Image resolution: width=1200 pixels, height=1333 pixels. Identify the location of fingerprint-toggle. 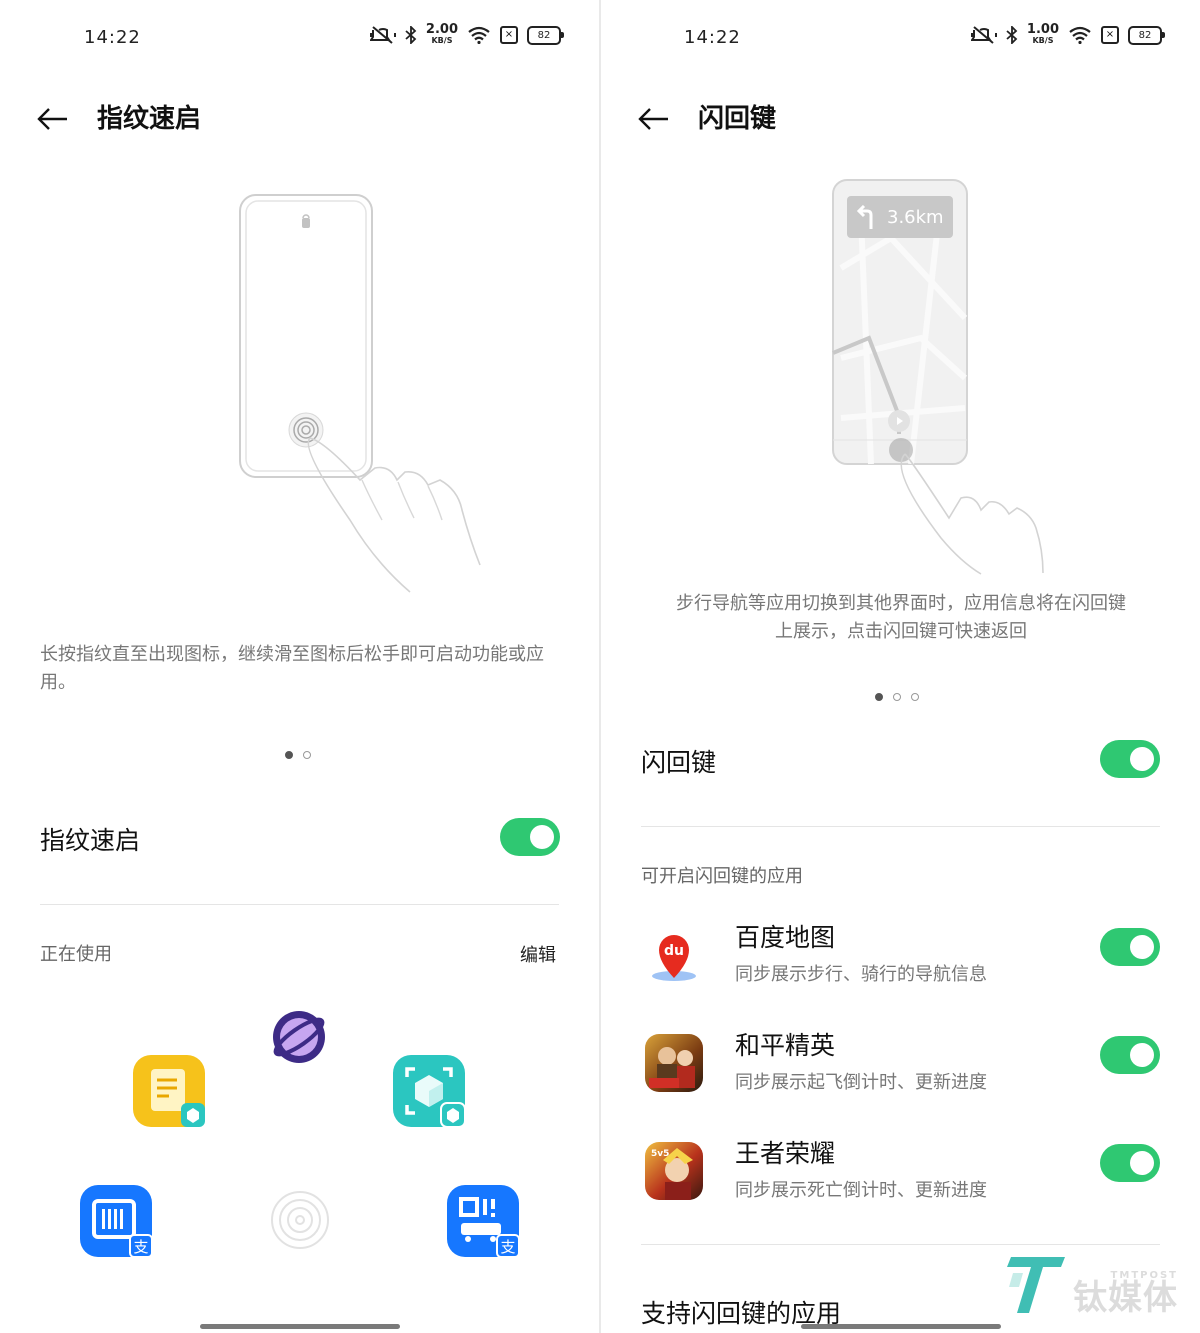
(530, 837).